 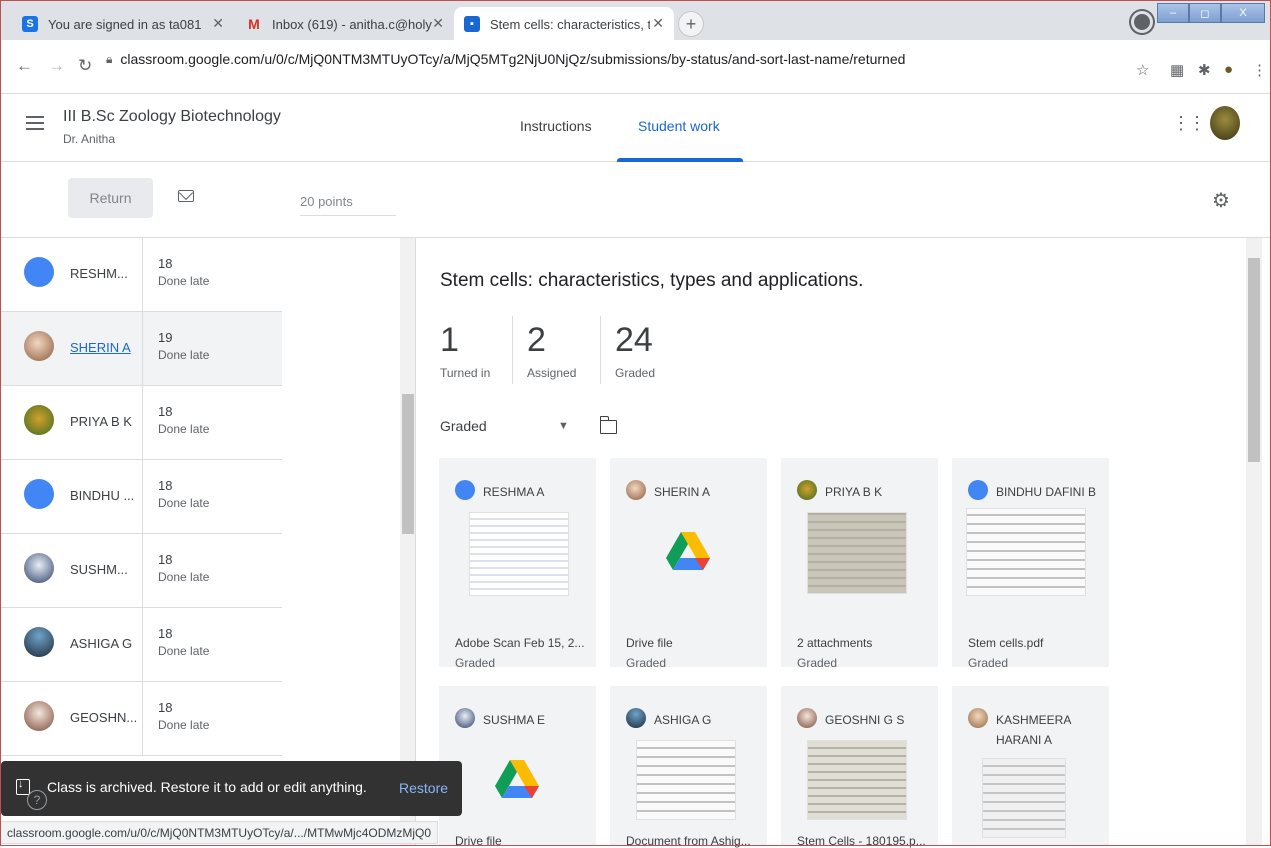 I want to click on student-row: GEOSHN... 18 Done late, so click(x=141, y=719).